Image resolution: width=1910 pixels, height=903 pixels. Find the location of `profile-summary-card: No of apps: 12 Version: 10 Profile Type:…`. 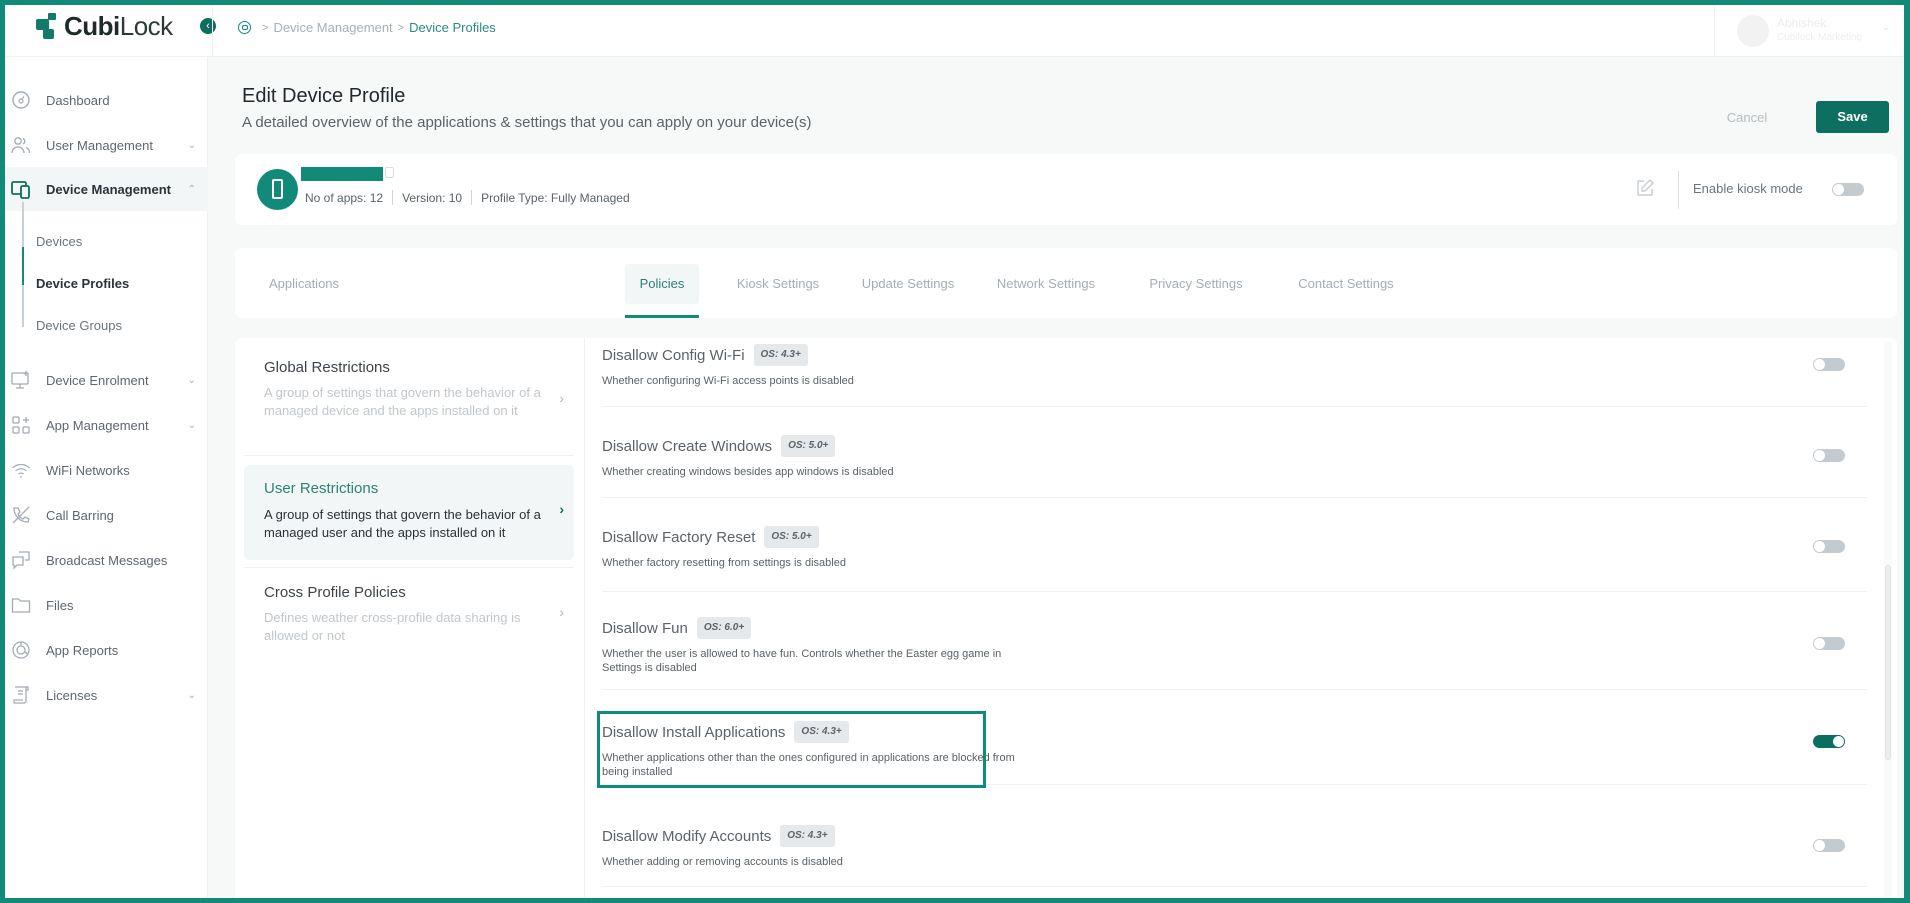

profile-summary-card: No of apps: 12 Version: 10 Profile Type:… is located at coordinates (1066, 189).